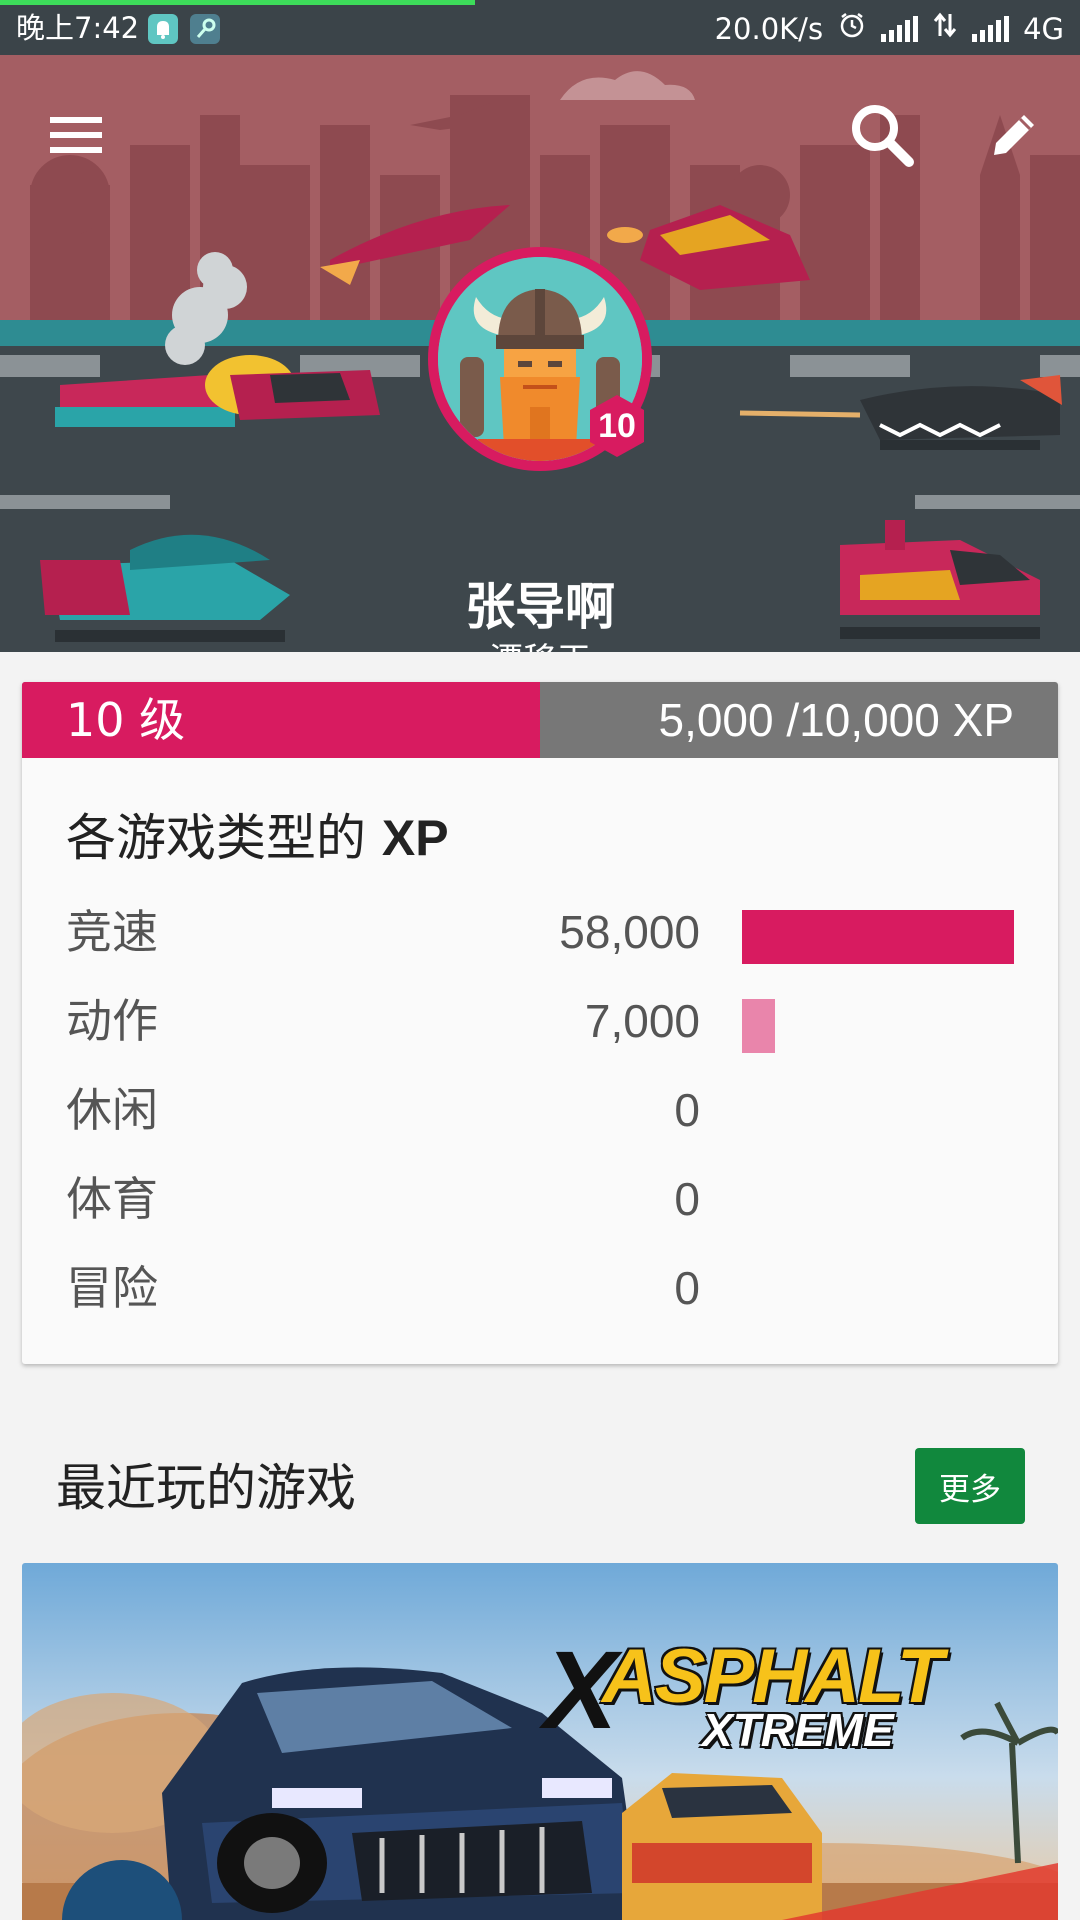 The width and height of the screenshot is (1080, 1920). Describe the element at coordinates (970, 1486) in the screenshot. I see `more-button: 更多` at that location.